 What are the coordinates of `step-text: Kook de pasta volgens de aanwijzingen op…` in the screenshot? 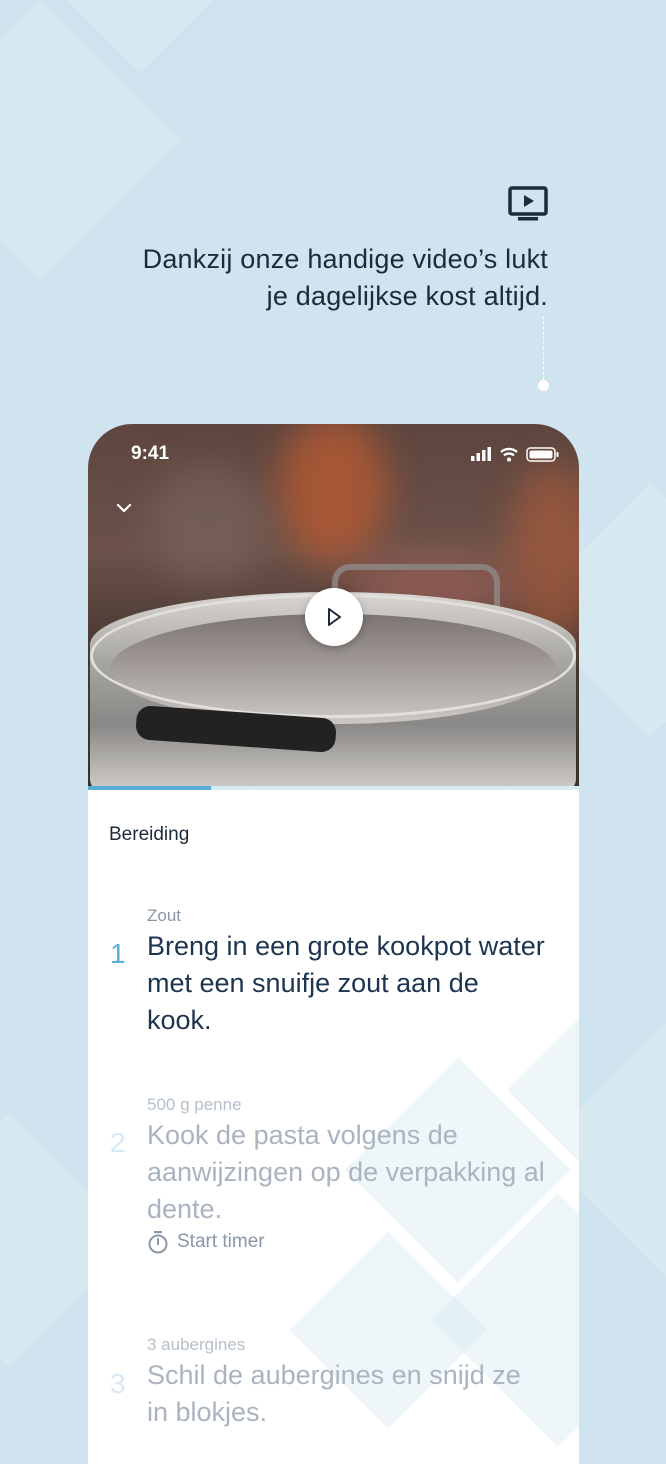 It's located at (346, 1172).